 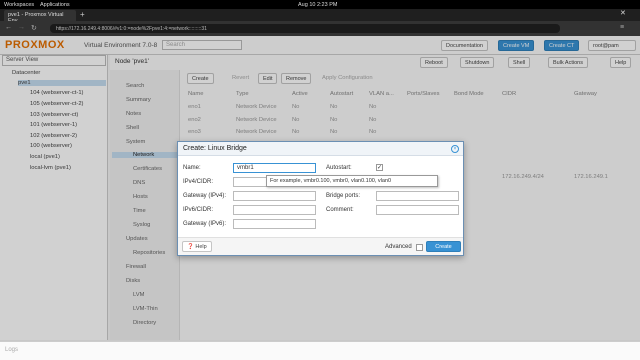 What do you see at coordinates (55, 5) in the screenshot?
I see `applications-menu: Applications` at bounding box center [55, 5].